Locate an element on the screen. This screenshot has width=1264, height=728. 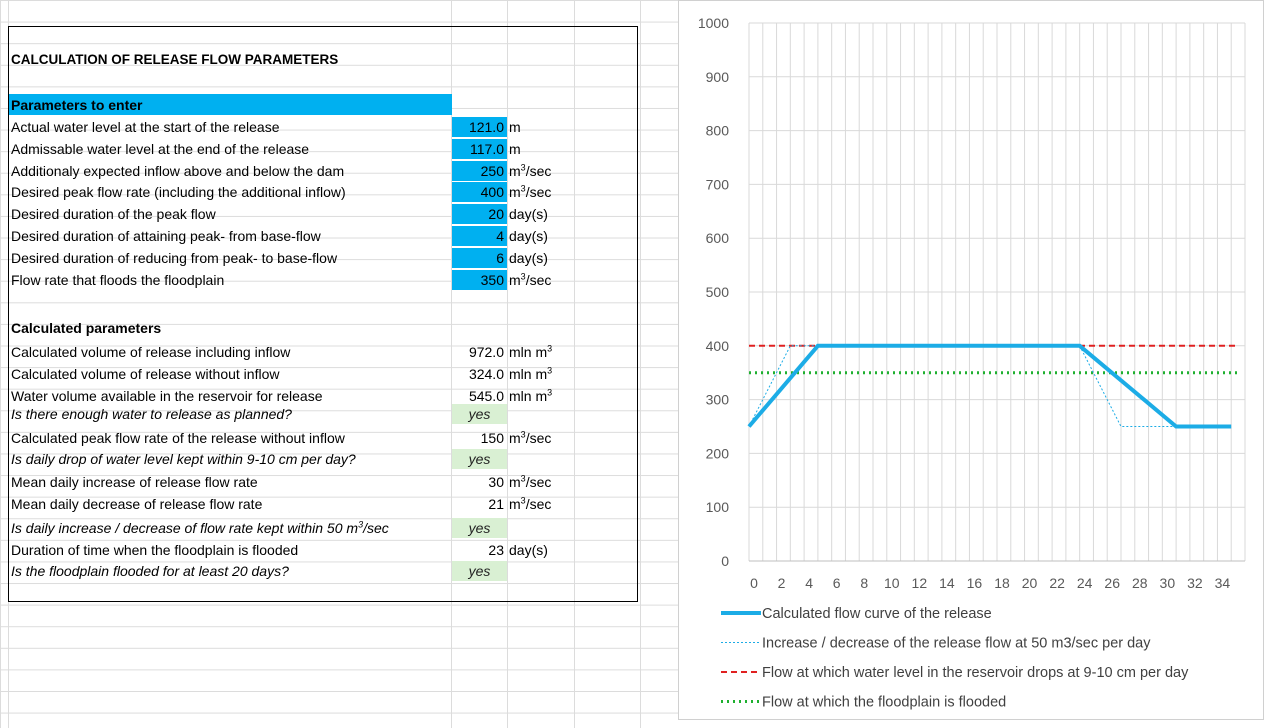
x-tick-label: 2 is located at coordinates (782, 583).